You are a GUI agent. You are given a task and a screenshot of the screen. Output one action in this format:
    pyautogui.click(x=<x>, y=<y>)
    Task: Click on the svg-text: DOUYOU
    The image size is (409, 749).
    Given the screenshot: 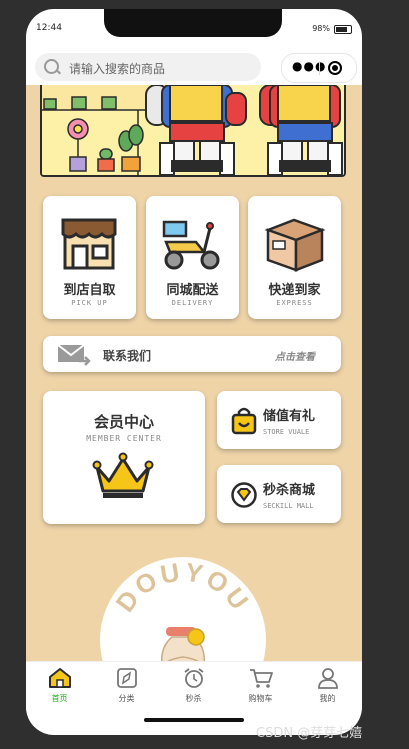 What is the action you would take?
    pyautogui.click(x=183, y=587)
    